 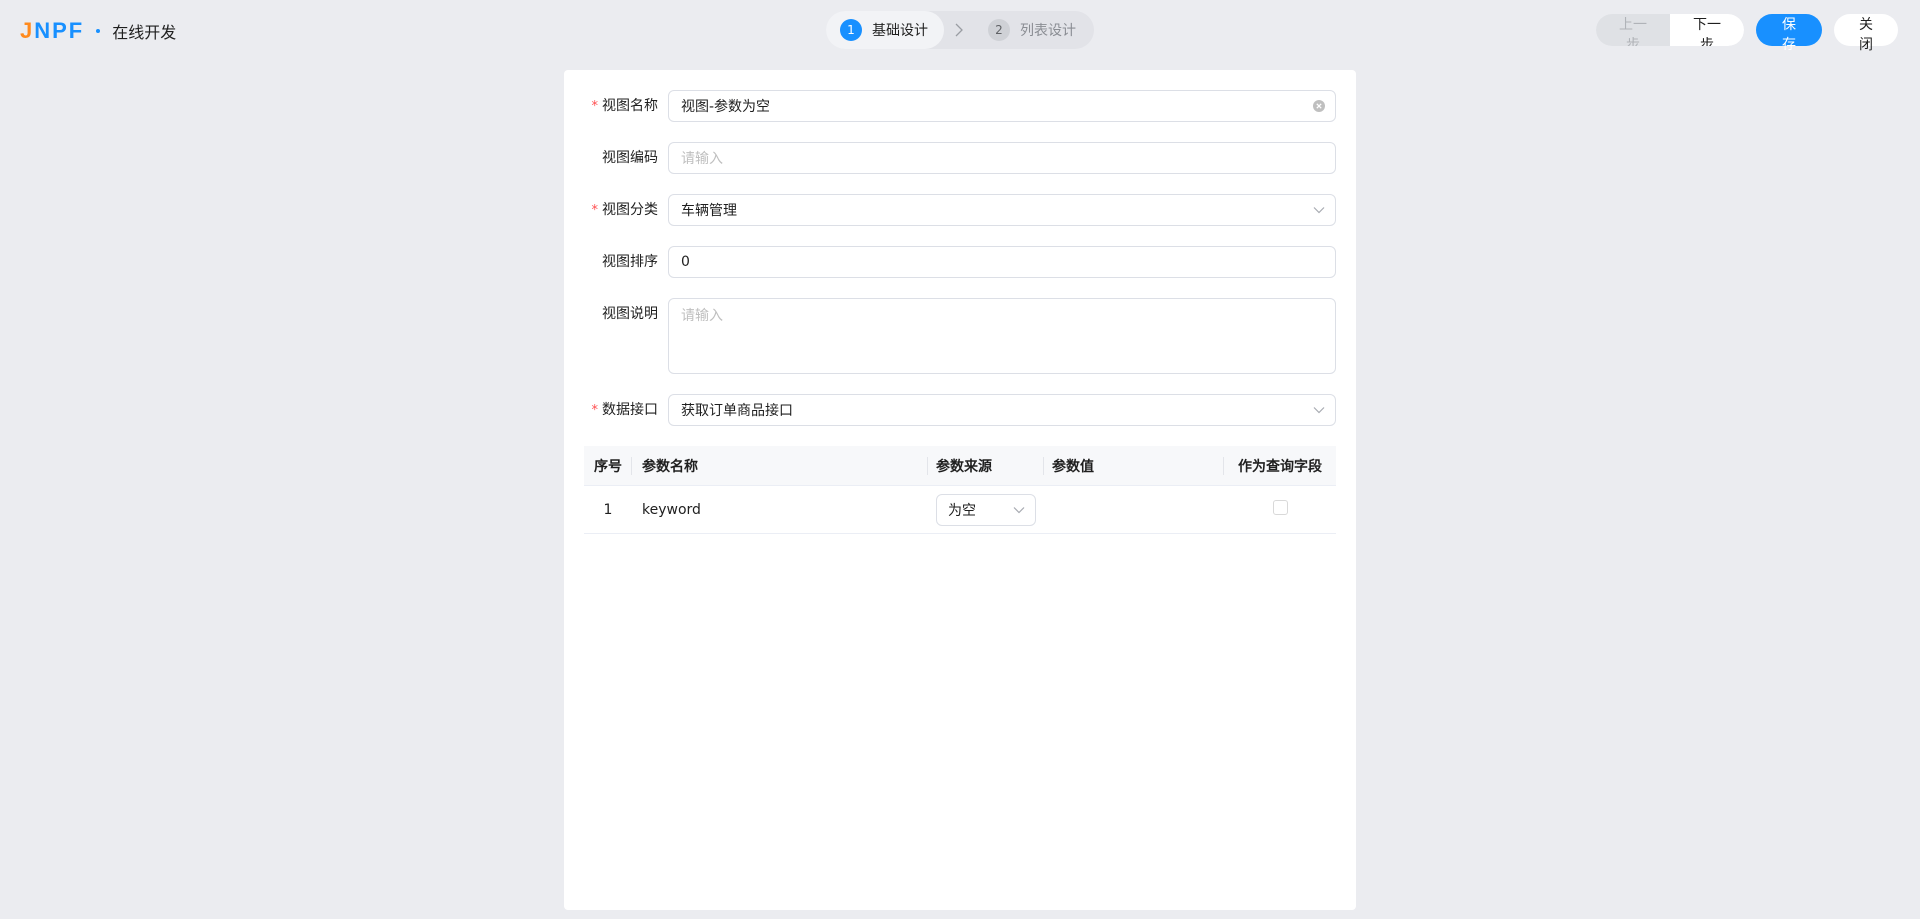 I want to click on row-view-category: * 视图分类 车辆管理, so click(x=960, y=210).